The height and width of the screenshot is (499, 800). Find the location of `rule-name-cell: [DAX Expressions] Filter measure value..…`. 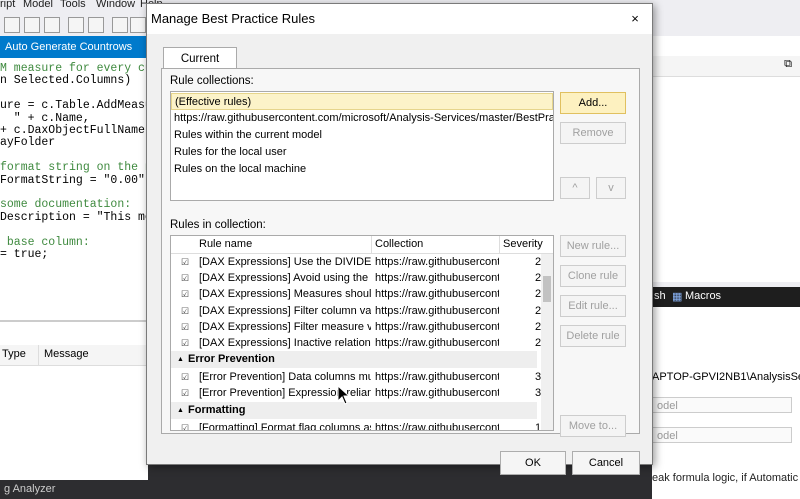

rule-name-cell: [DAX Expressions] Filter measure value..… is located at coordinates (285, 326).